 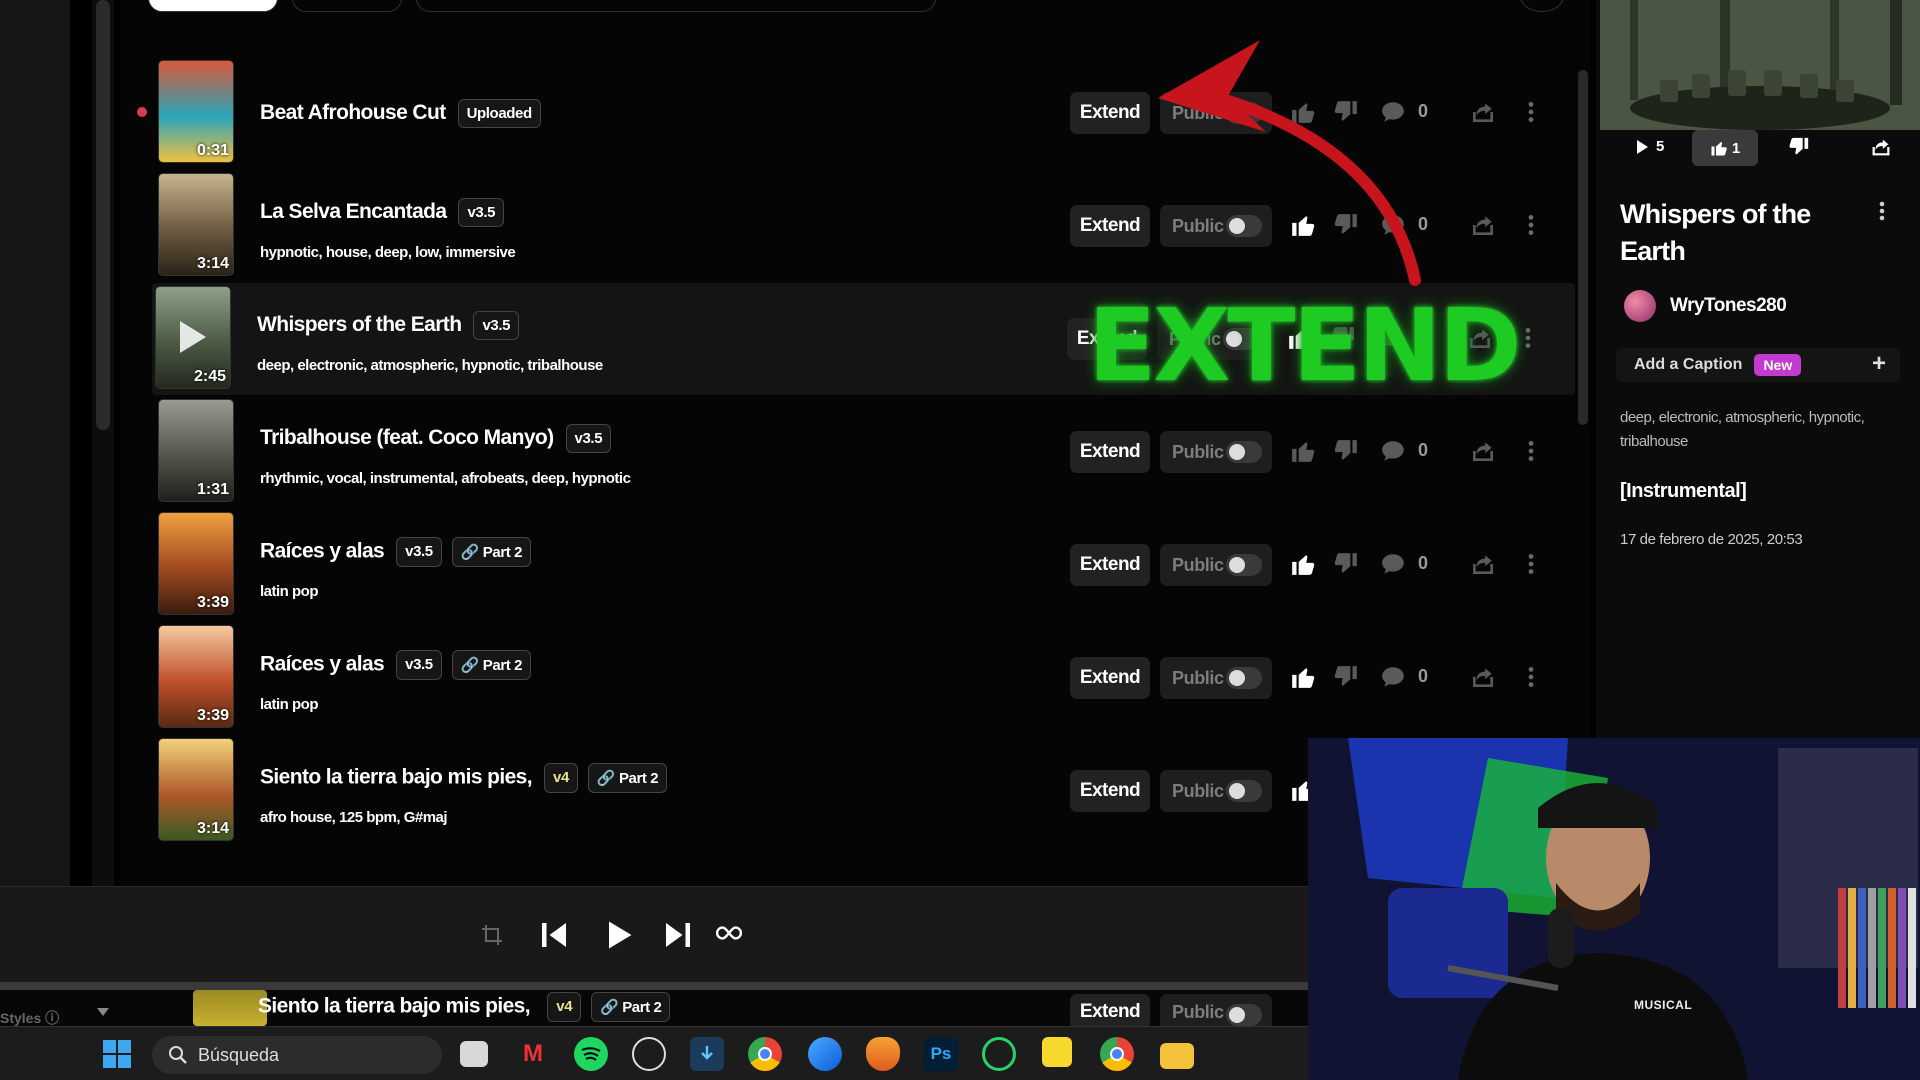 I want to click on task-view-icon, so click(x=474, y=1054).